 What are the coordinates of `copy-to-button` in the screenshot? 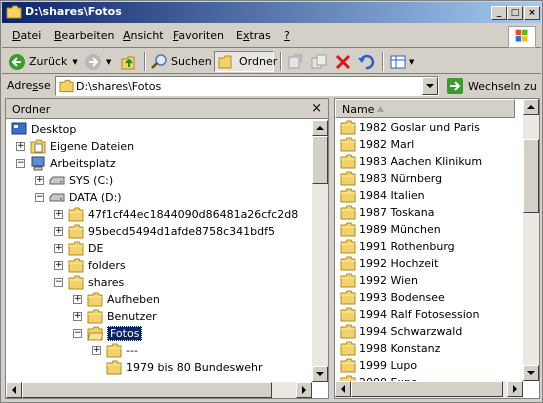 It's located at (319, 61).